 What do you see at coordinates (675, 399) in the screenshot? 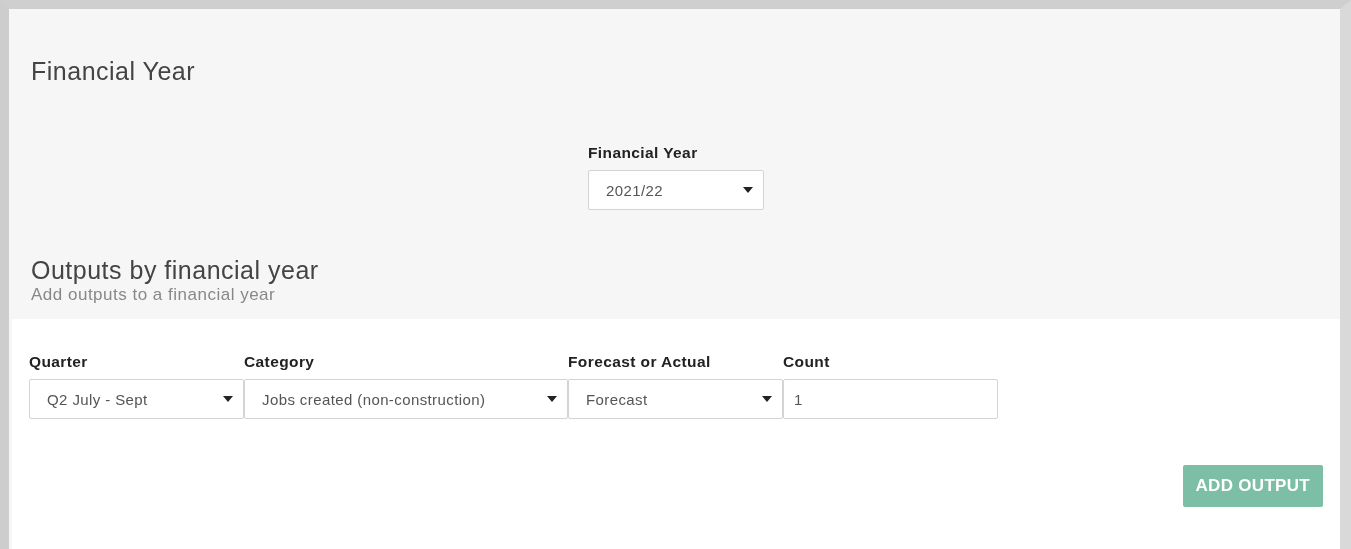
I see `dropdown-field: Forecast` at bounding box center [675, 399].